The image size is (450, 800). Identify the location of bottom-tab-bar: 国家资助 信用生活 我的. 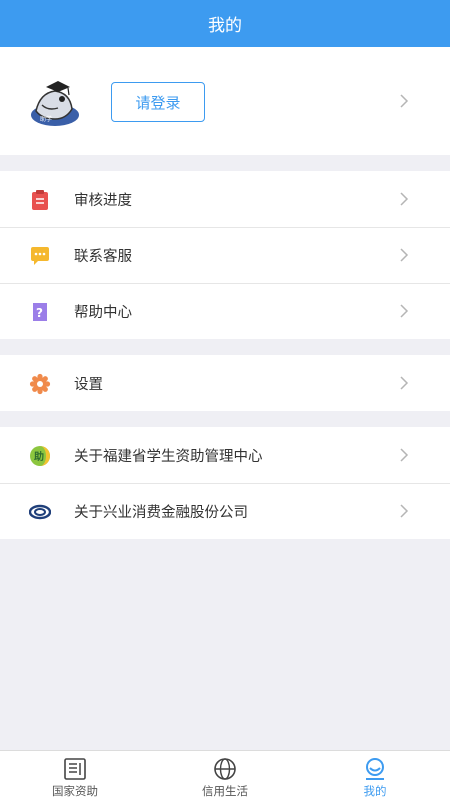
(225, 775).